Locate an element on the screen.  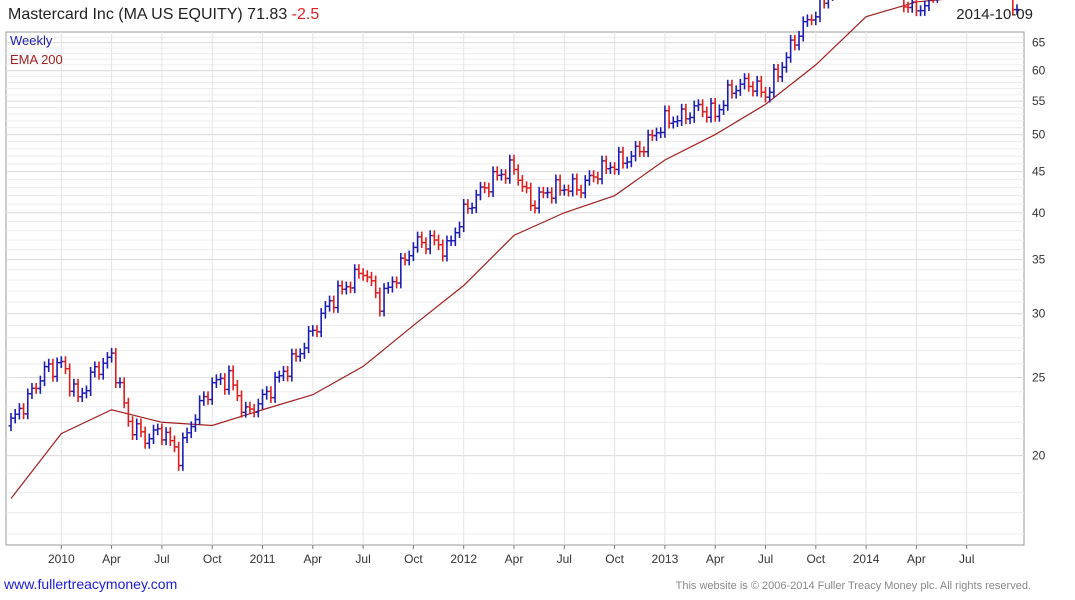
x-tick-label: 2013 is located at coordinates (665, 559).